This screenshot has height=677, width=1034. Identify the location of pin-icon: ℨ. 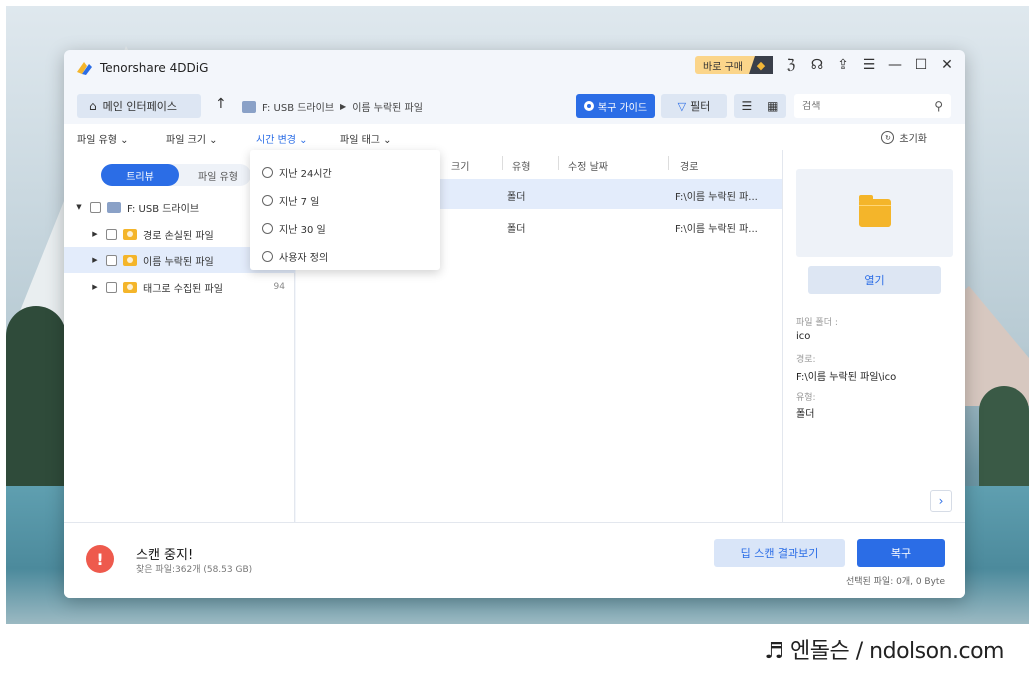
(791, 65).